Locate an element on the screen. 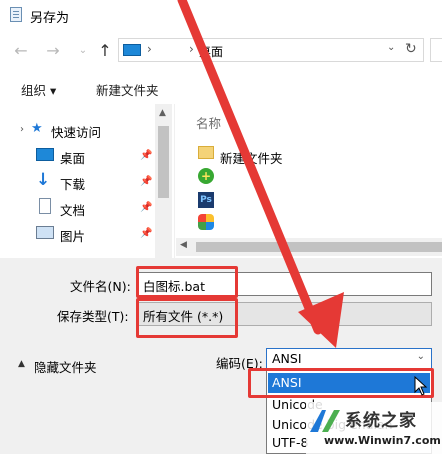  watermark-logo-icon is located at coordinates (325, 421).